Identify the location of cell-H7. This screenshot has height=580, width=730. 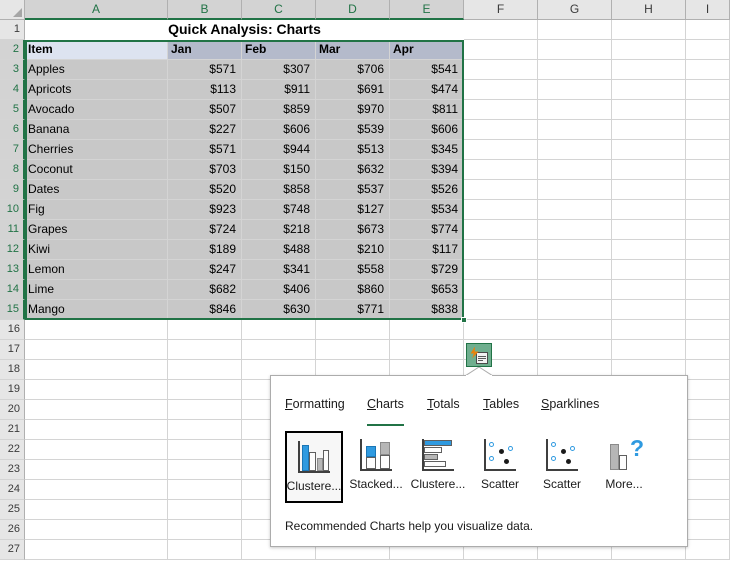
(649, 150).